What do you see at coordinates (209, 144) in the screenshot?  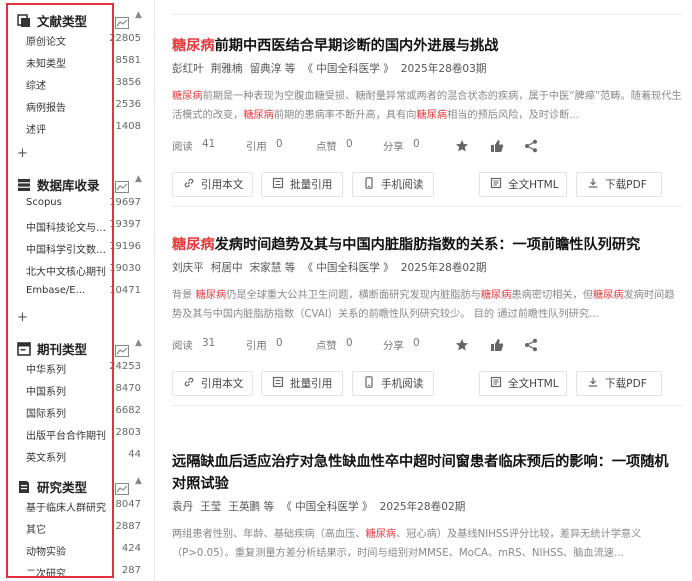 I see `read-count: 41` at bounding box center [209, 144].